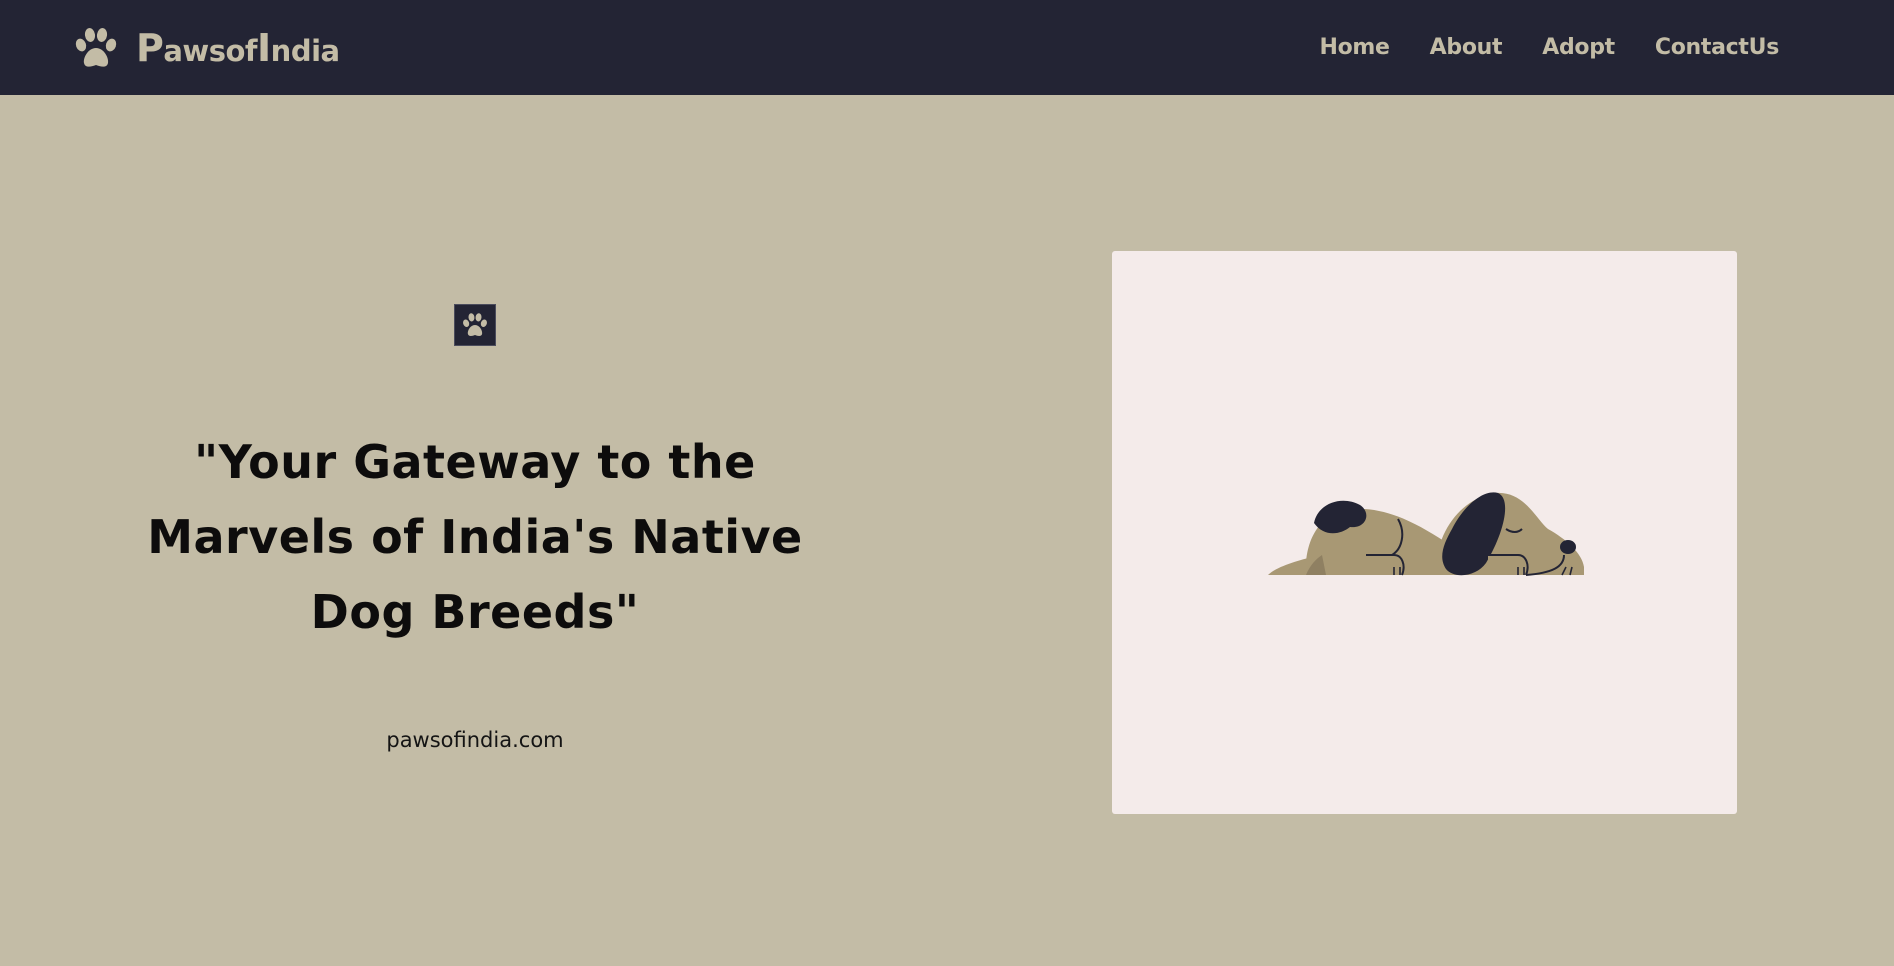  I want to click on sleeping-dog-illustration, so click(1426, 534).